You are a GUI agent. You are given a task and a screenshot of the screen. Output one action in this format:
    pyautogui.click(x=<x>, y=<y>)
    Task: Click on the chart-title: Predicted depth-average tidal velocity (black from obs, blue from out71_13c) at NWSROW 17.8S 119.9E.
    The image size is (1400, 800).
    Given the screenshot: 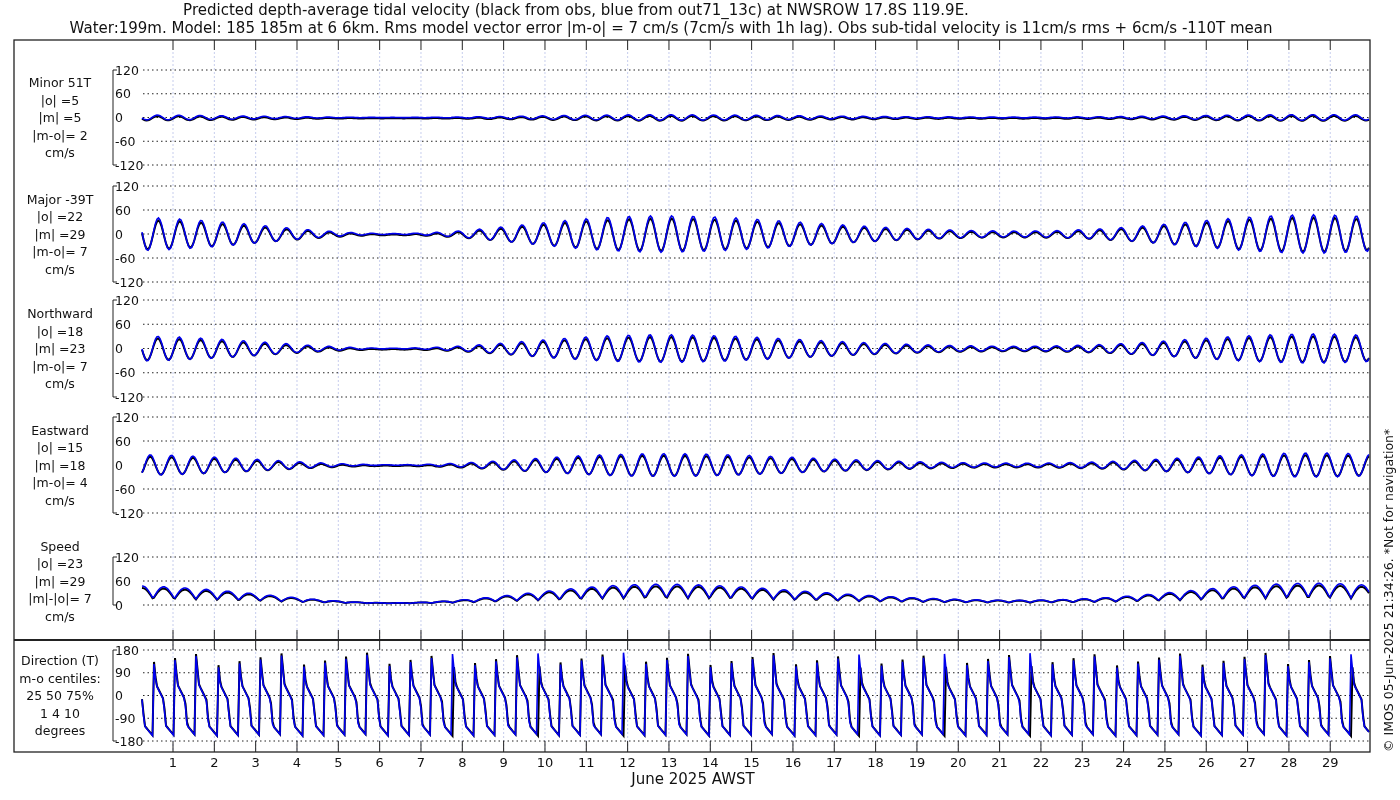 What is the action you would take?
    pyautogui.click(x=576, y=10)
    